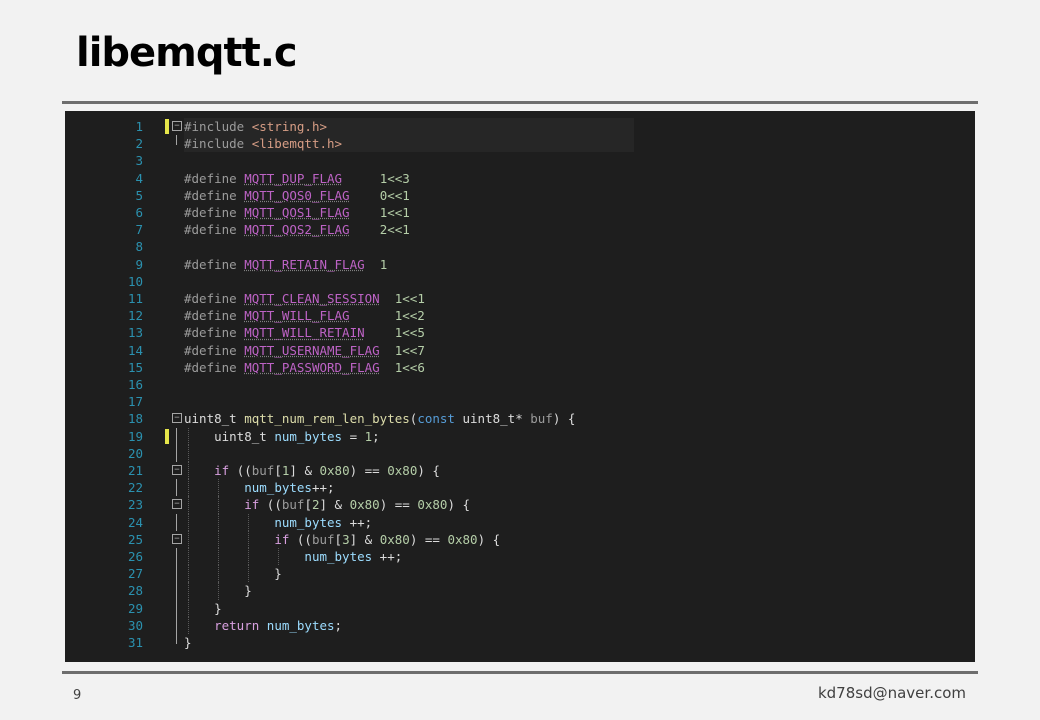 Image resolution: width=1040 pixels, height=720 pixels. Describe the element at coordinates (520, 488) in the screenshot. I see `code-line: 22 num_bytes++;` at that location.